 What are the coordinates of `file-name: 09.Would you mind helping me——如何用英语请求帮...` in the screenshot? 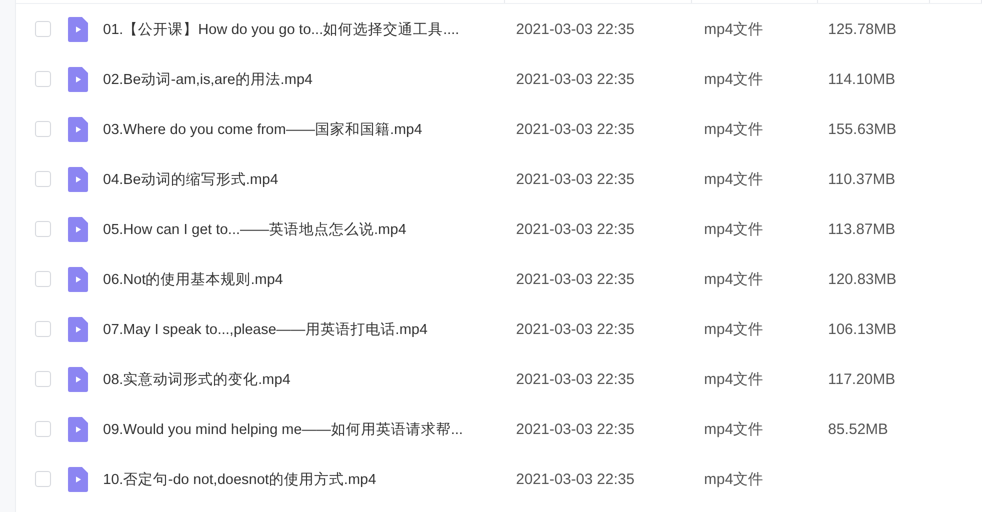 It's located at (283, 429).